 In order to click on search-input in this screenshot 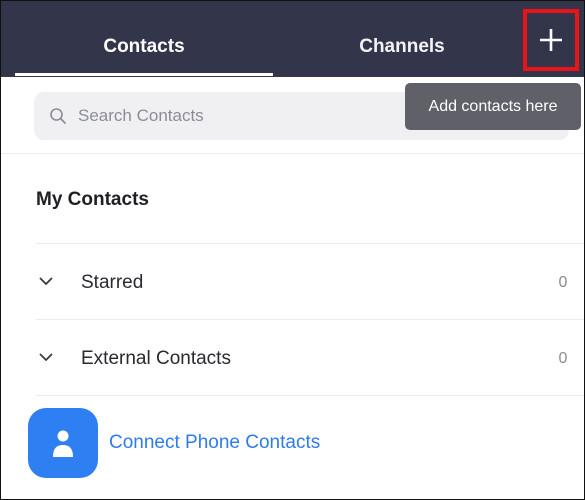, I will do `click(243, 116)`.